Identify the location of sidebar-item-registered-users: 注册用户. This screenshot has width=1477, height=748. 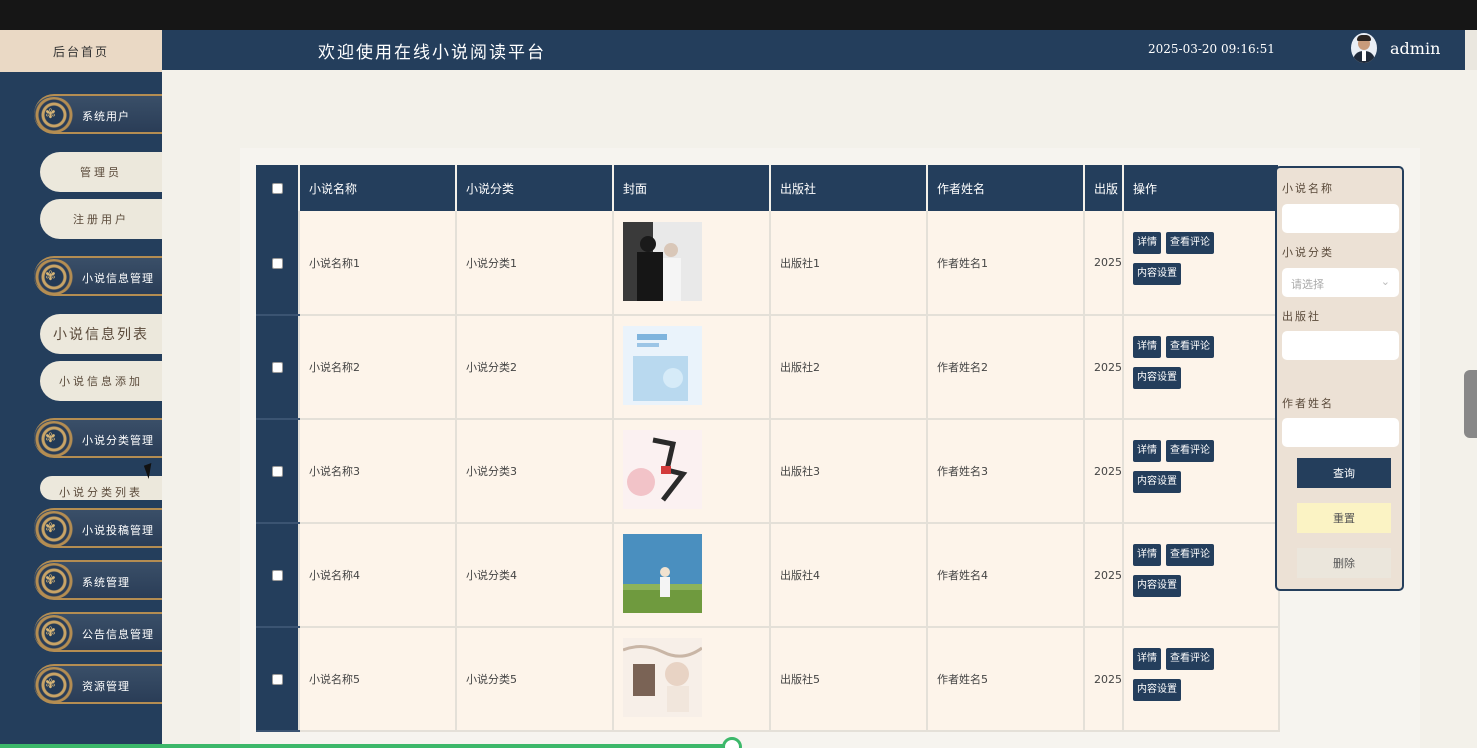
(101, 219).